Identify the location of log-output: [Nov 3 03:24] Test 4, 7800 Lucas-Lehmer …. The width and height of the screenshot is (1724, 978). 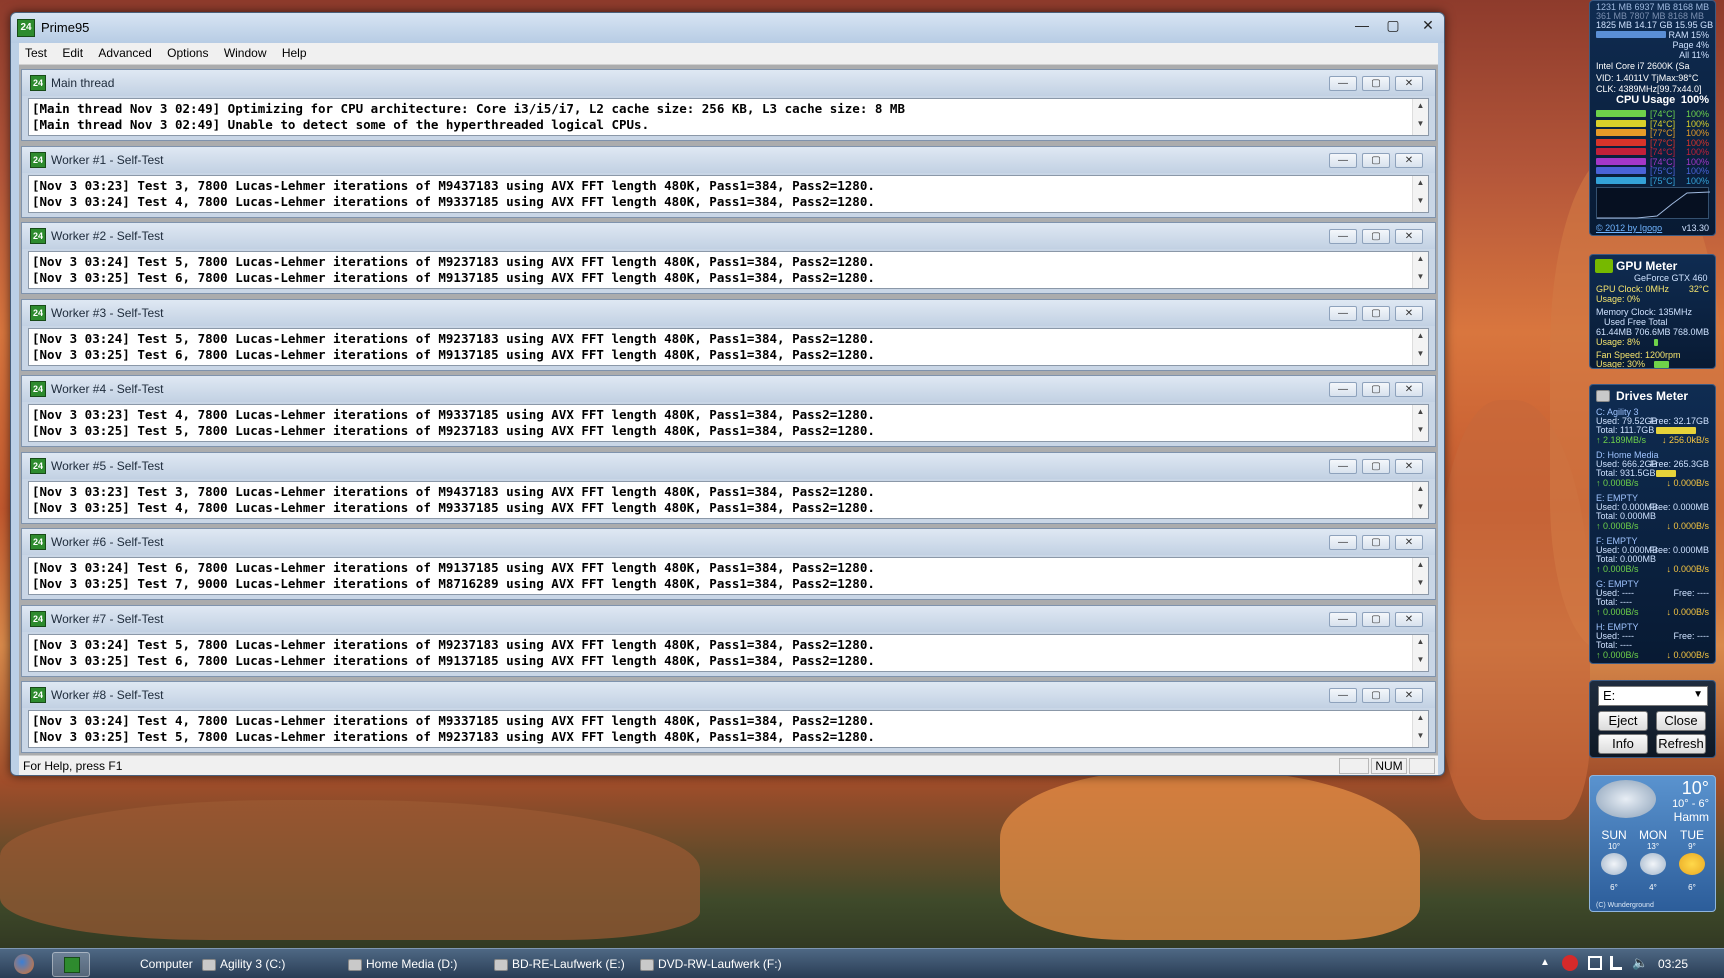
(728, 729).